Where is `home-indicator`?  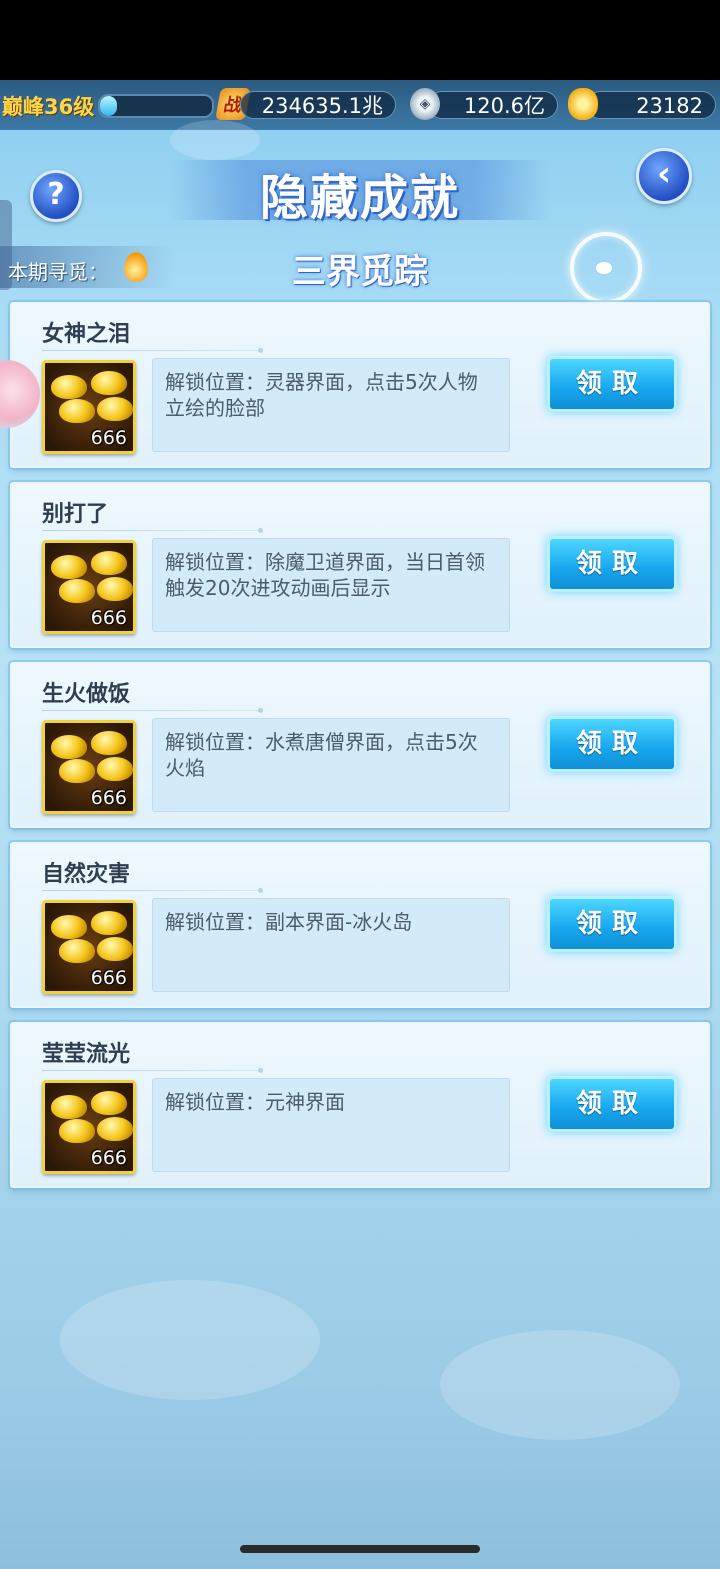
home-indicator is located at coordinates (360, 1549).